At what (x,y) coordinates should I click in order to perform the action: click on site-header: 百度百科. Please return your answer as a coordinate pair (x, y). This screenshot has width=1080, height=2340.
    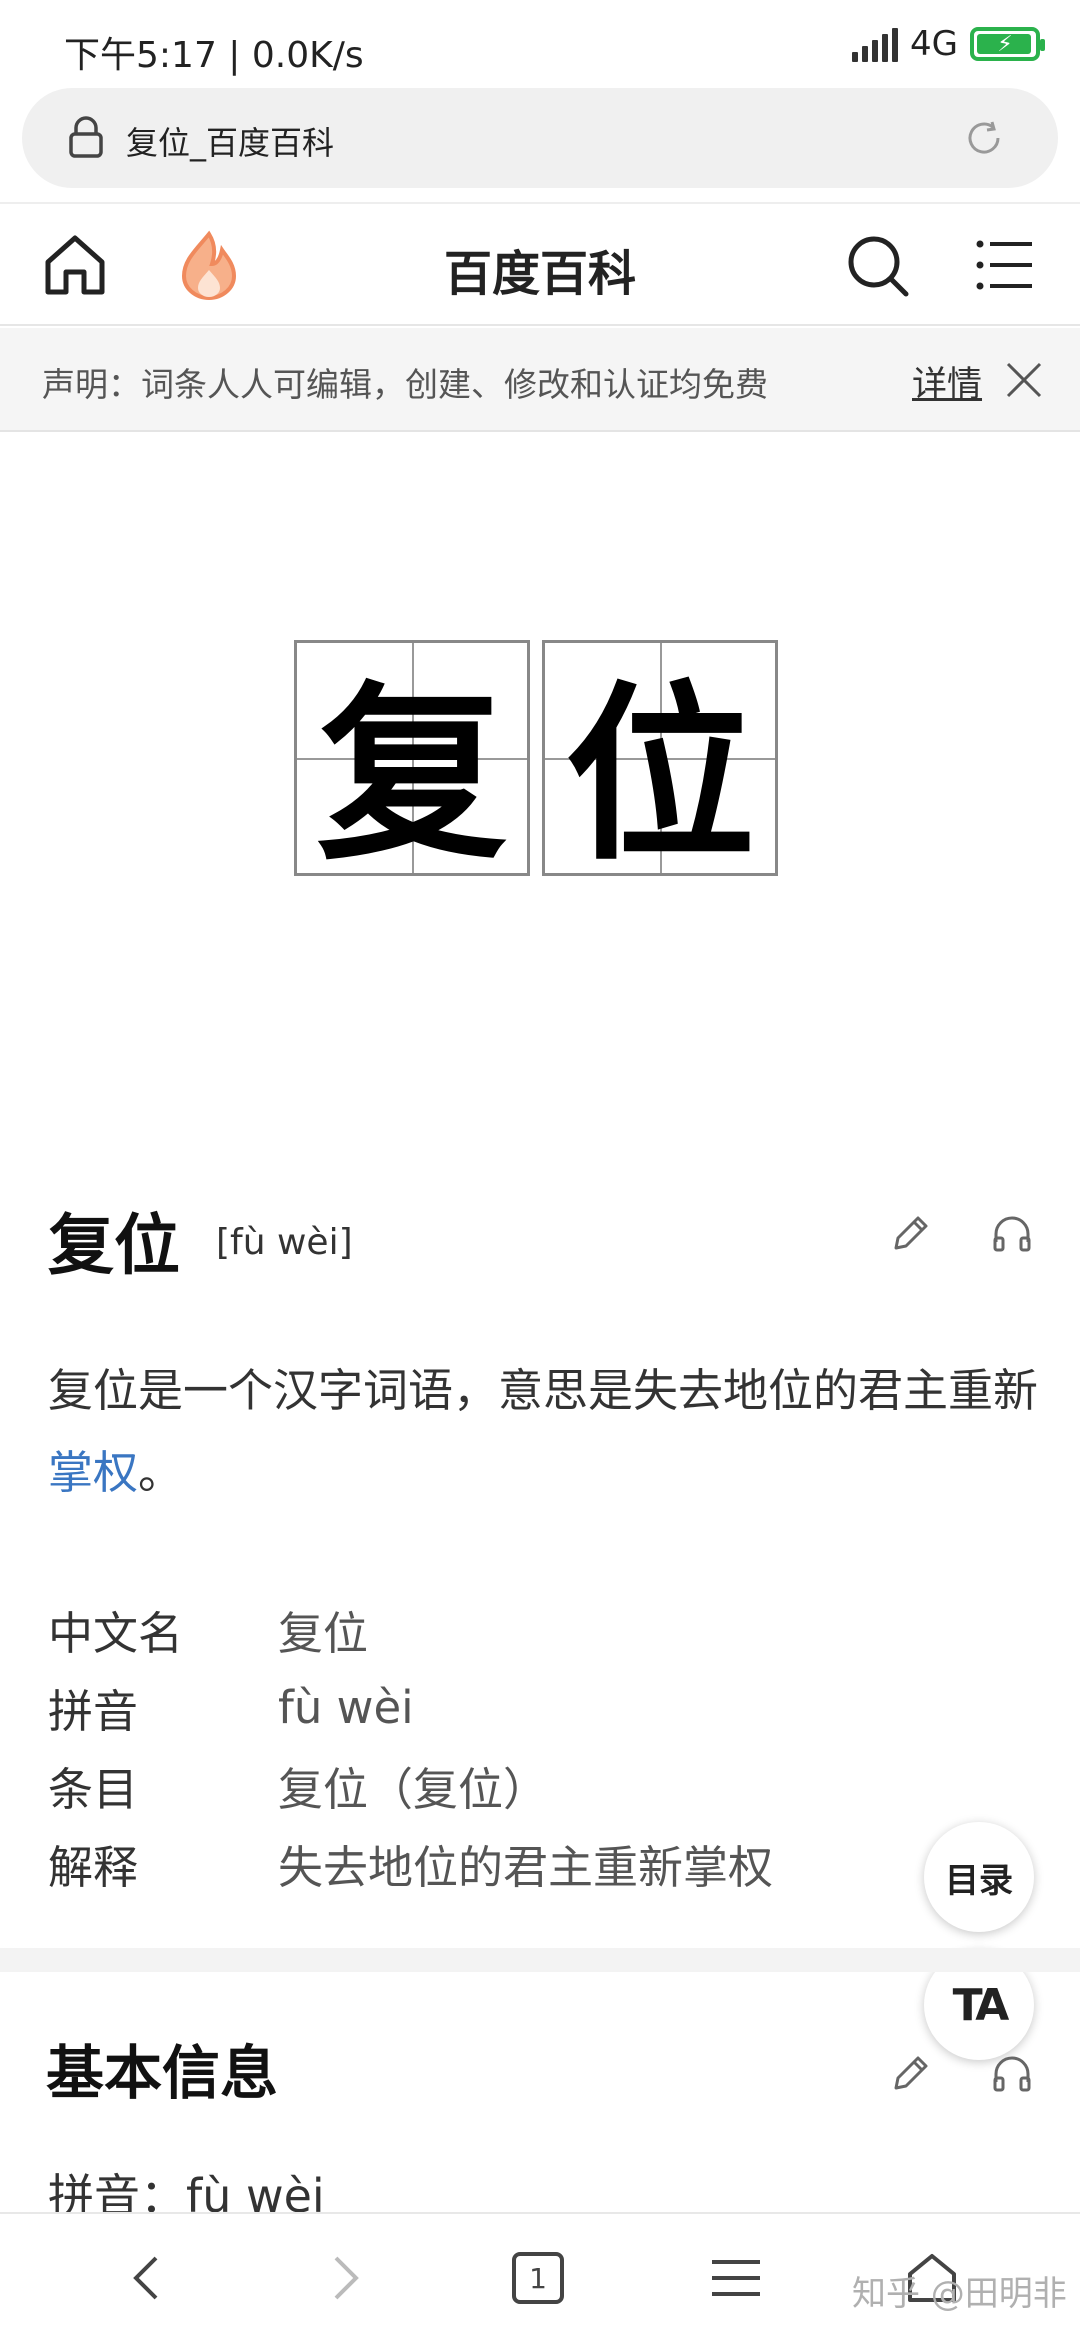
    Looking at the image, I should click on (540, 264).